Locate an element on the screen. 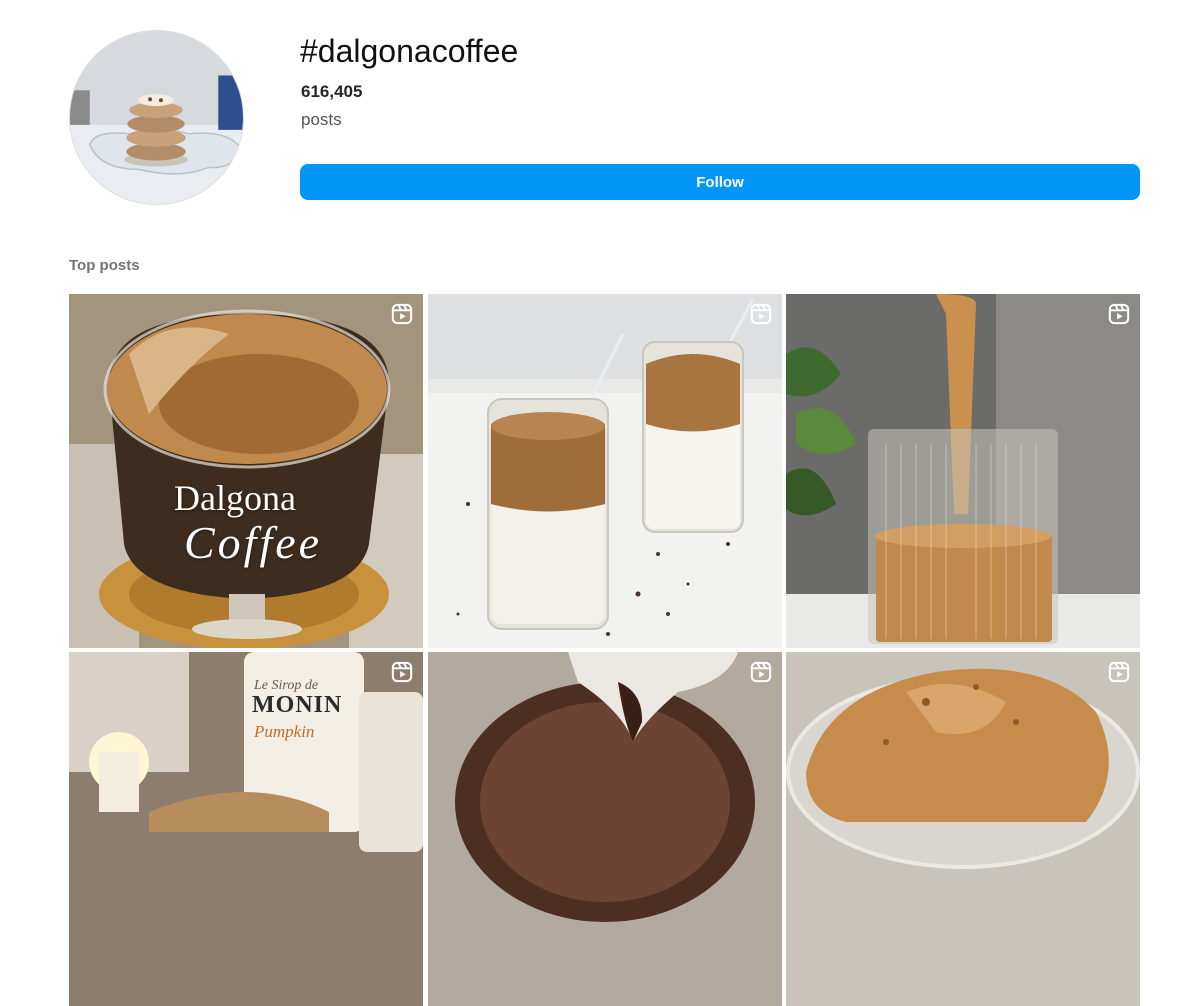  bottle-label-brand: MONIN is located at coordinates (297, 705).